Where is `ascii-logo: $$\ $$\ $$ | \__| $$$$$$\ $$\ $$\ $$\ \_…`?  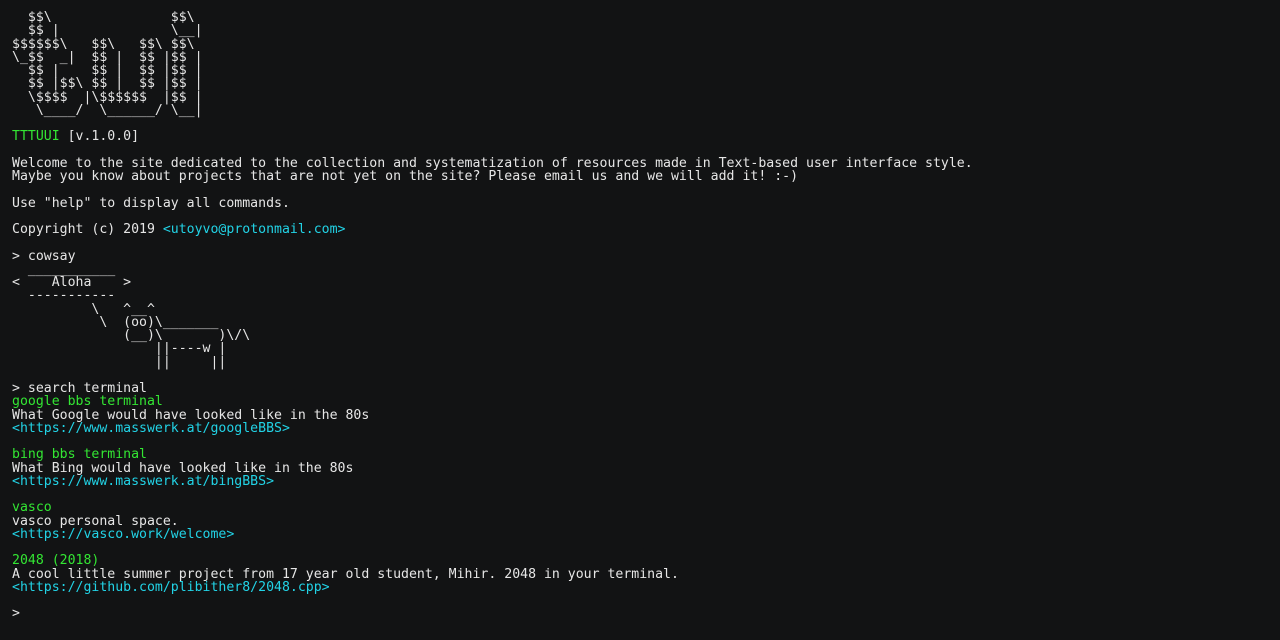
ascii-logo: $$\ $$\ $$ | \__| $$$$$$\ $$\ $$\ $$\ \_… is located at coordinates (107, 64).